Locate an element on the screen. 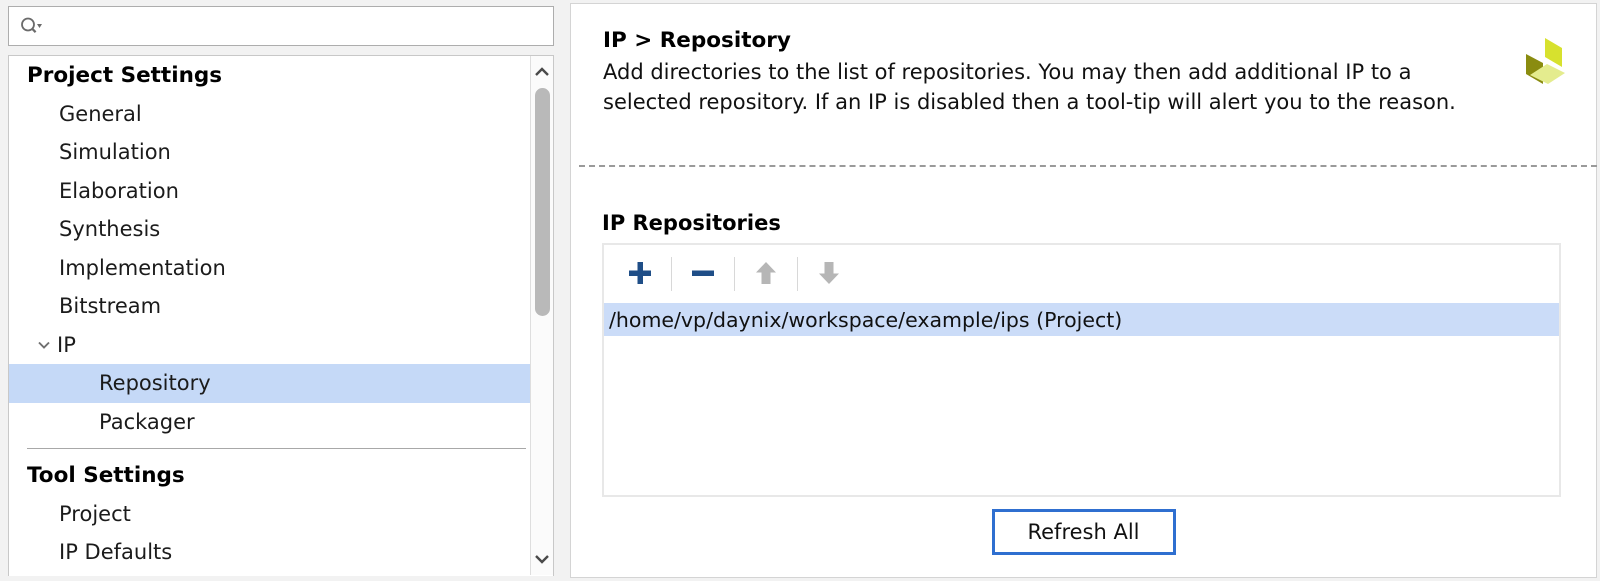 This screenshot has height=581, width=1600. search-box is located at coordinates (281, 26).